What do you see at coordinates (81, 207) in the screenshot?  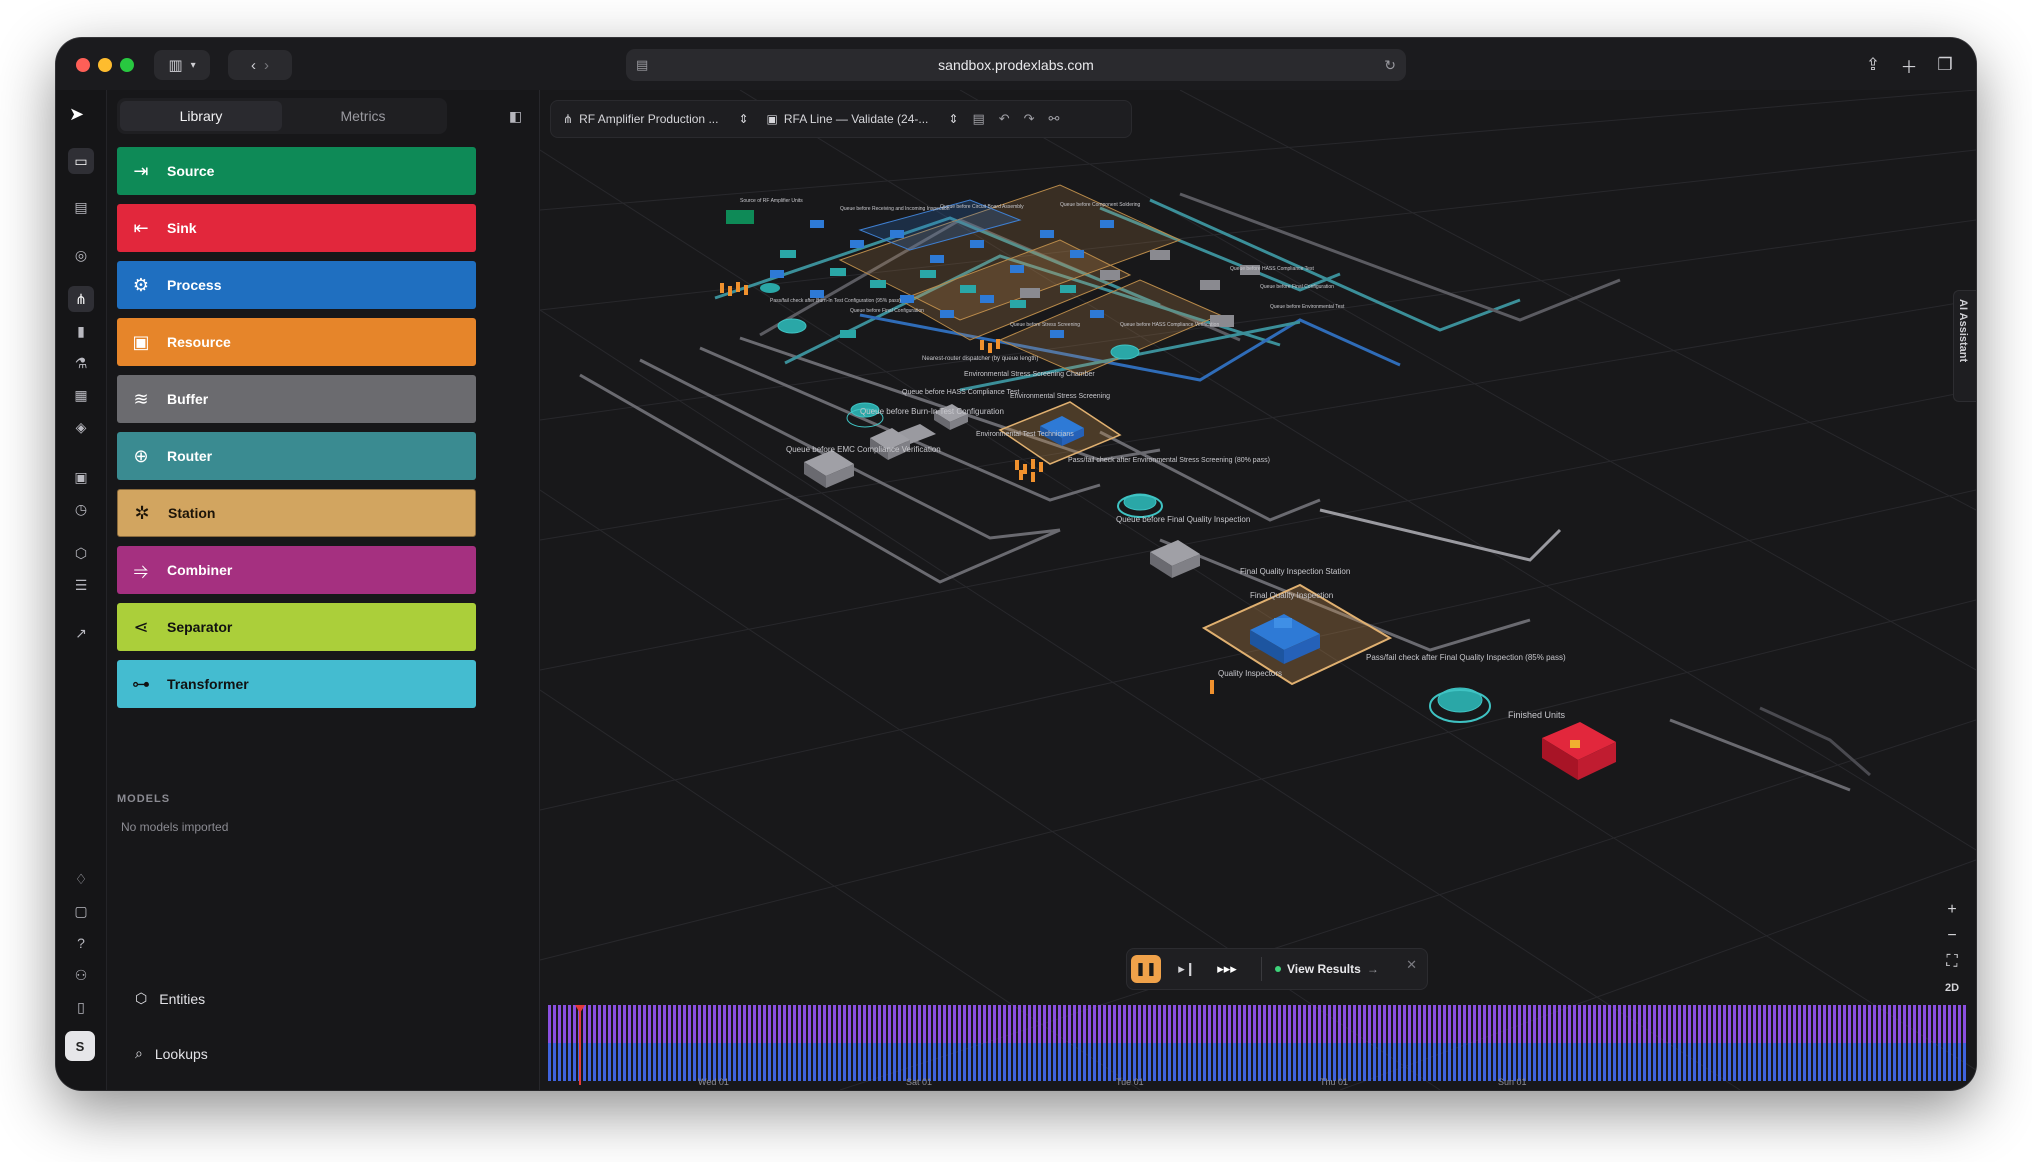 I see `chat-icon: ▤` at bounding box center [81, 207].